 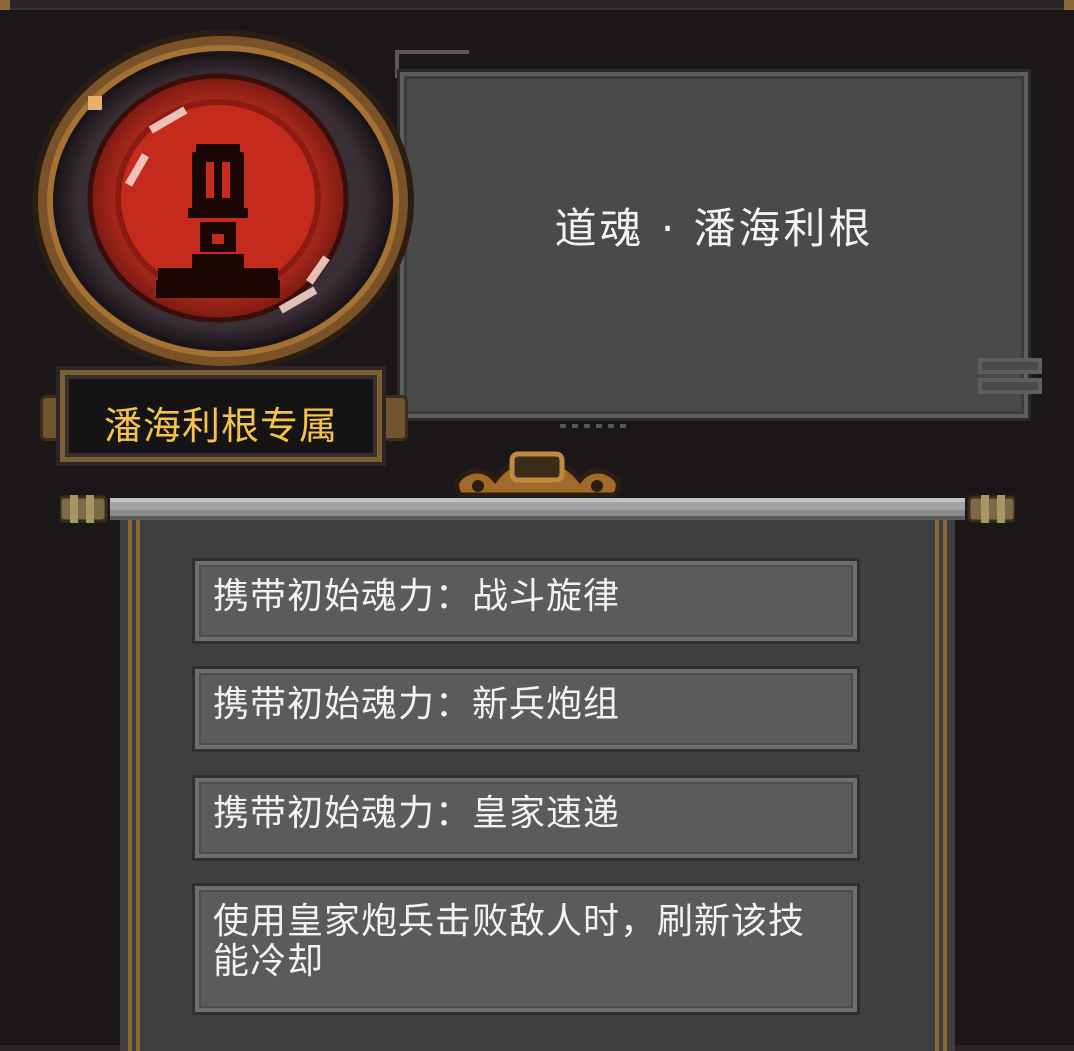 I want to click on ability-entry: 携带初始魂力：战斗旋律, so click(x=526, y=601).